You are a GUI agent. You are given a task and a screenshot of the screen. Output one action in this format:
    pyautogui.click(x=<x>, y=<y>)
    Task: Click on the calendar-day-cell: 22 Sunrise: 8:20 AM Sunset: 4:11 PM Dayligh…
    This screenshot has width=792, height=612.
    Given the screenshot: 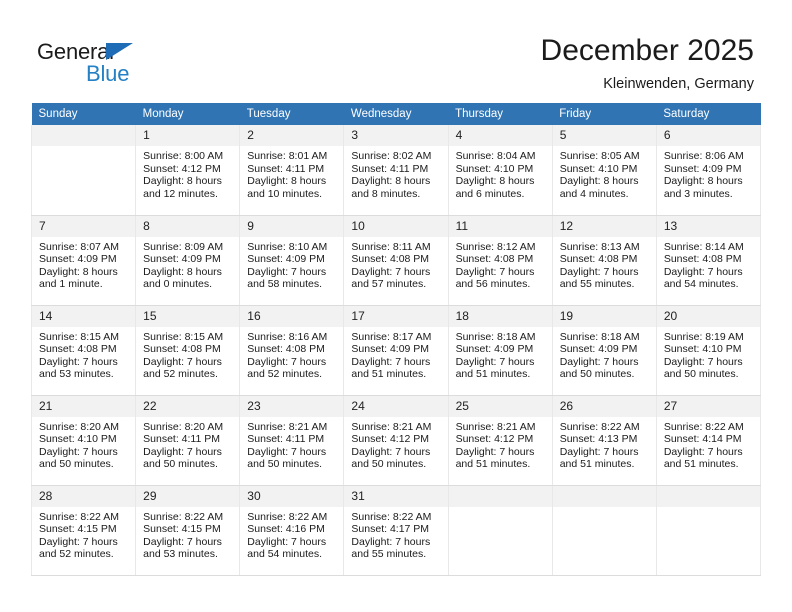 What is the action you would take?
    pyautogui.click(x=188, y=440)
    